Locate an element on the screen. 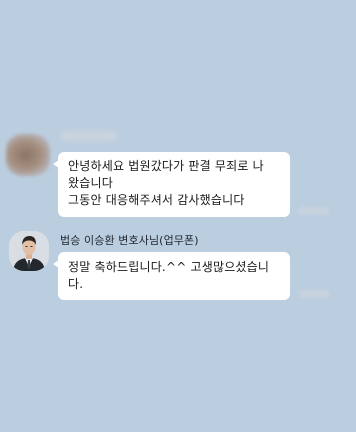 Image resolution: width=356 pixels, height=432 pixels. sender-name-blurred is located at coordinates (89, 136).